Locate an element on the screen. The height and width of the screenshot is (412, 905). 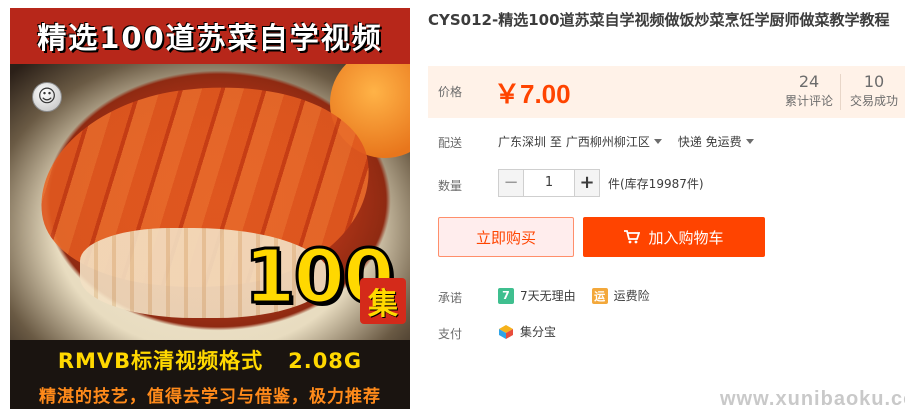
image-title-band: 精选100道苏菜自学视频 is located at coordinates (210, 36).